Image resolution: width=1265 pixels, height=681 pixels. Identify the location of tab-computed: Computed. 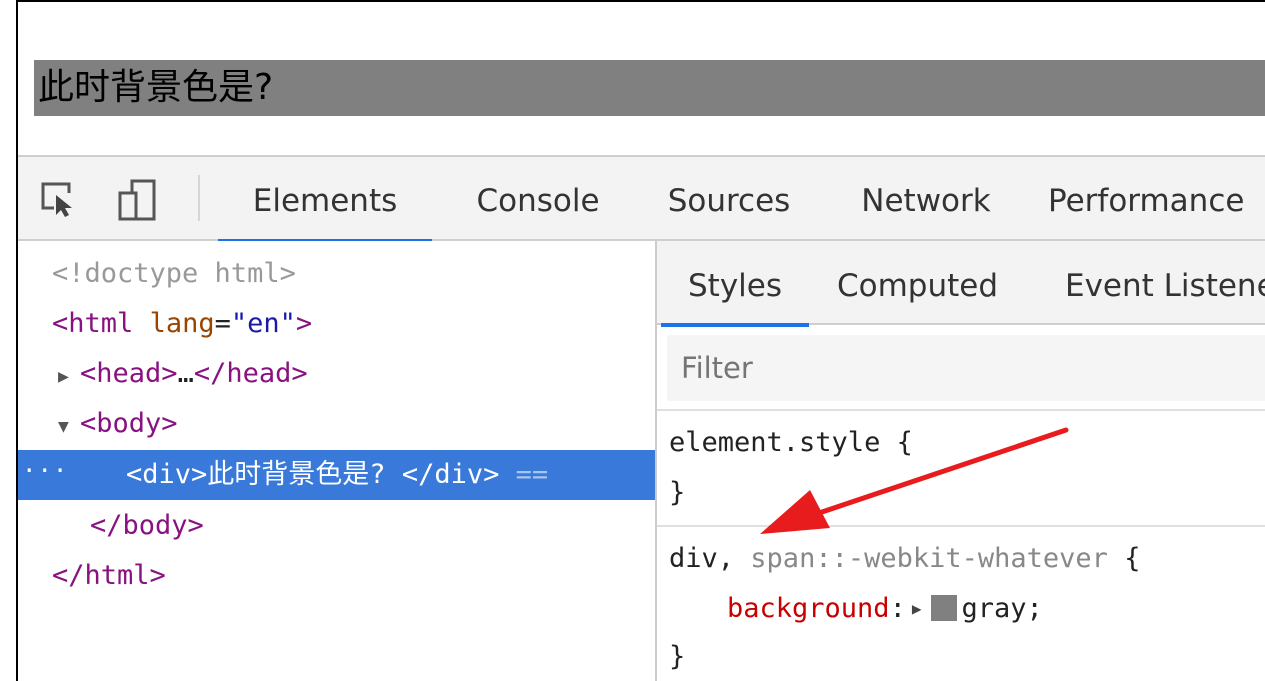
(922, 283).